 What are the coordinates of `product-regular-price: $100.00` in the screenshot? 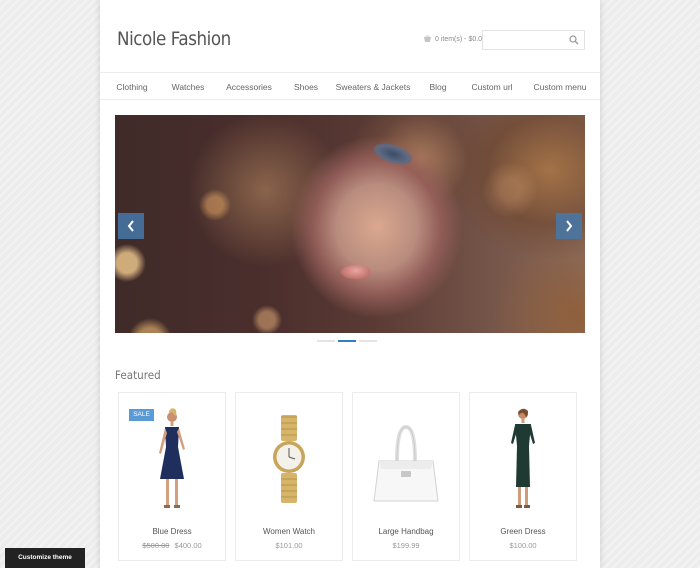 It's located at (523, 545).